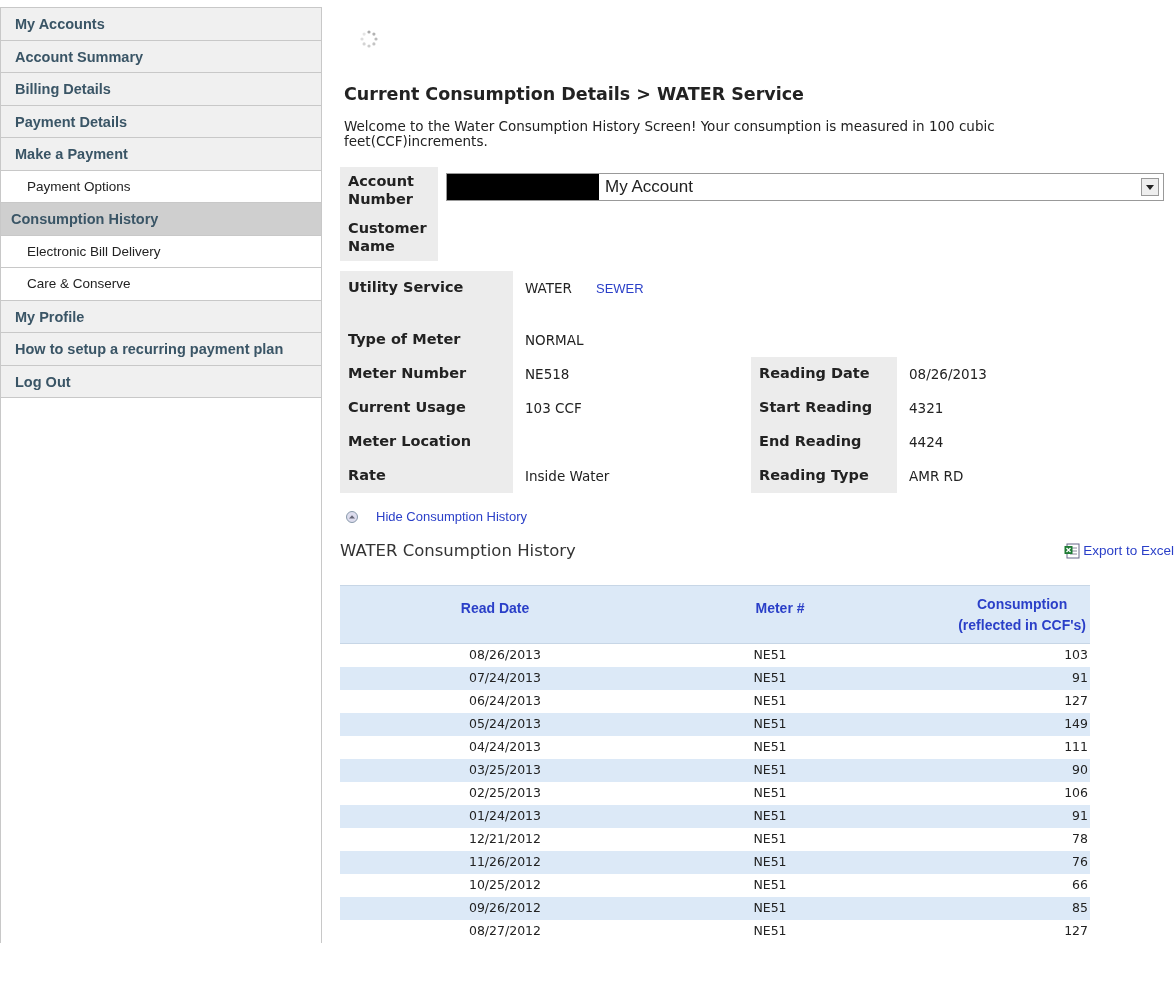 Image resolution: width=1174 pixels, height=1002 pixels. I want to click on service-label: WATER, so click(548, 288).